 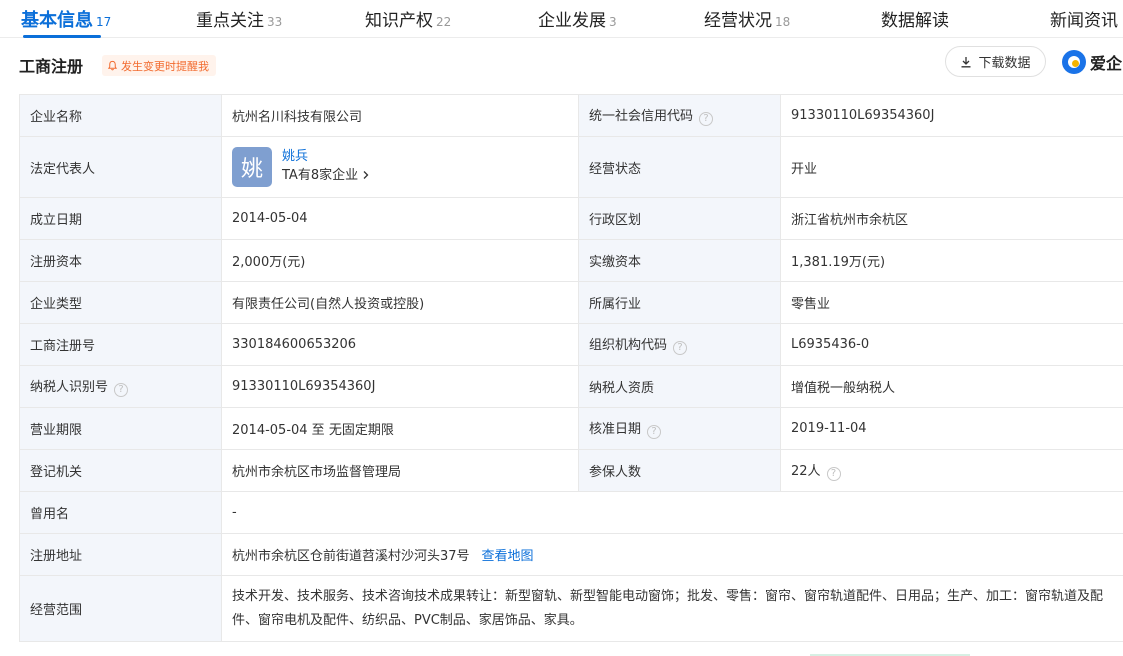 I want to click on tab-ip: 知识产权 22, so click(x=408, y=22).